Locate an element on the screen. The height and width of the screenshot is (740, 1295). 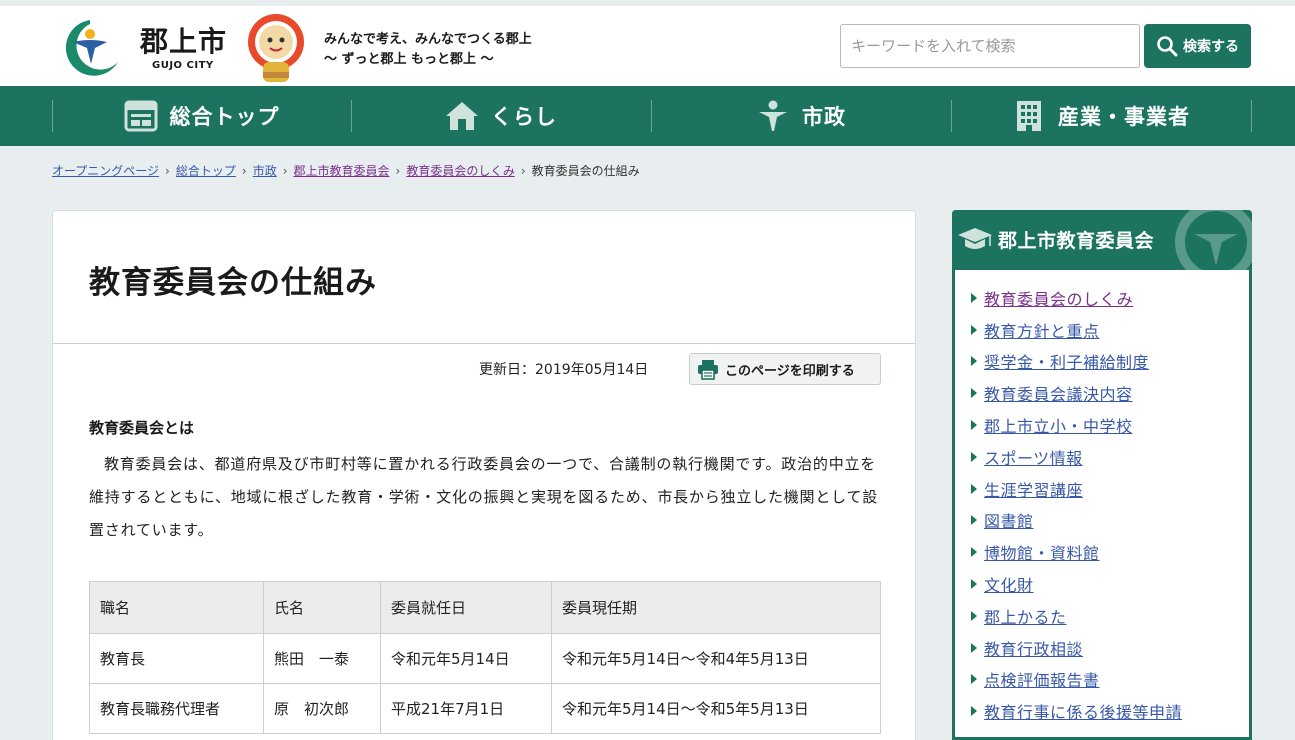
sidebar-title: 郡上市教育委員会 is located at coordinates (1076, 241).